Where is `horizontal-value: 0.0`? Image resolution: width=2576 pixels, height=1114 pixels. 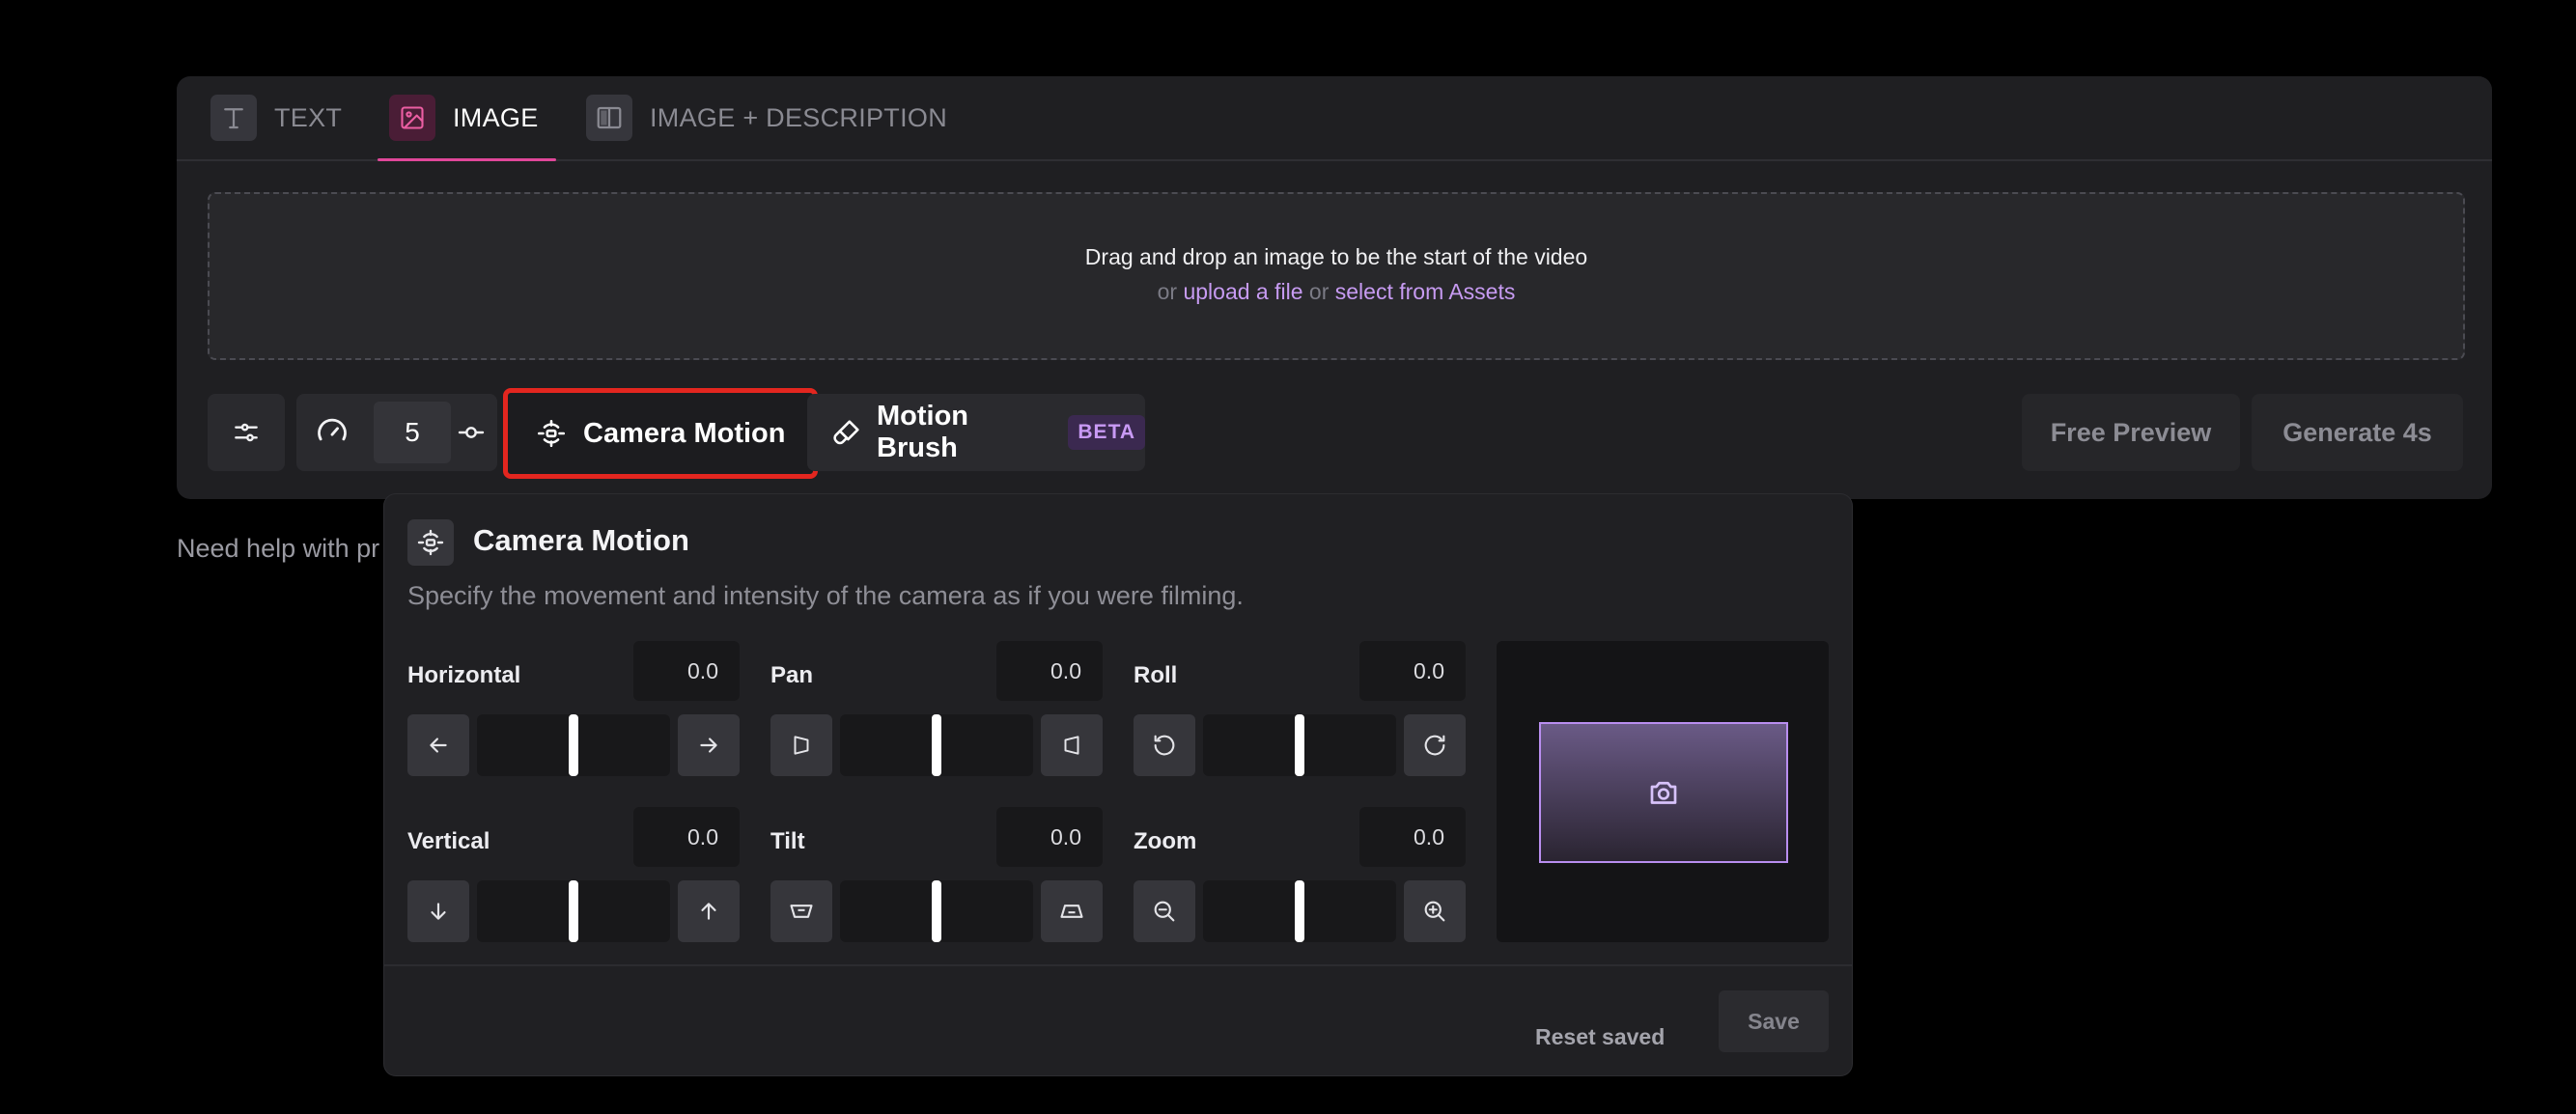 horizontal-value: 0.0 is located at coordinates (687, 671).